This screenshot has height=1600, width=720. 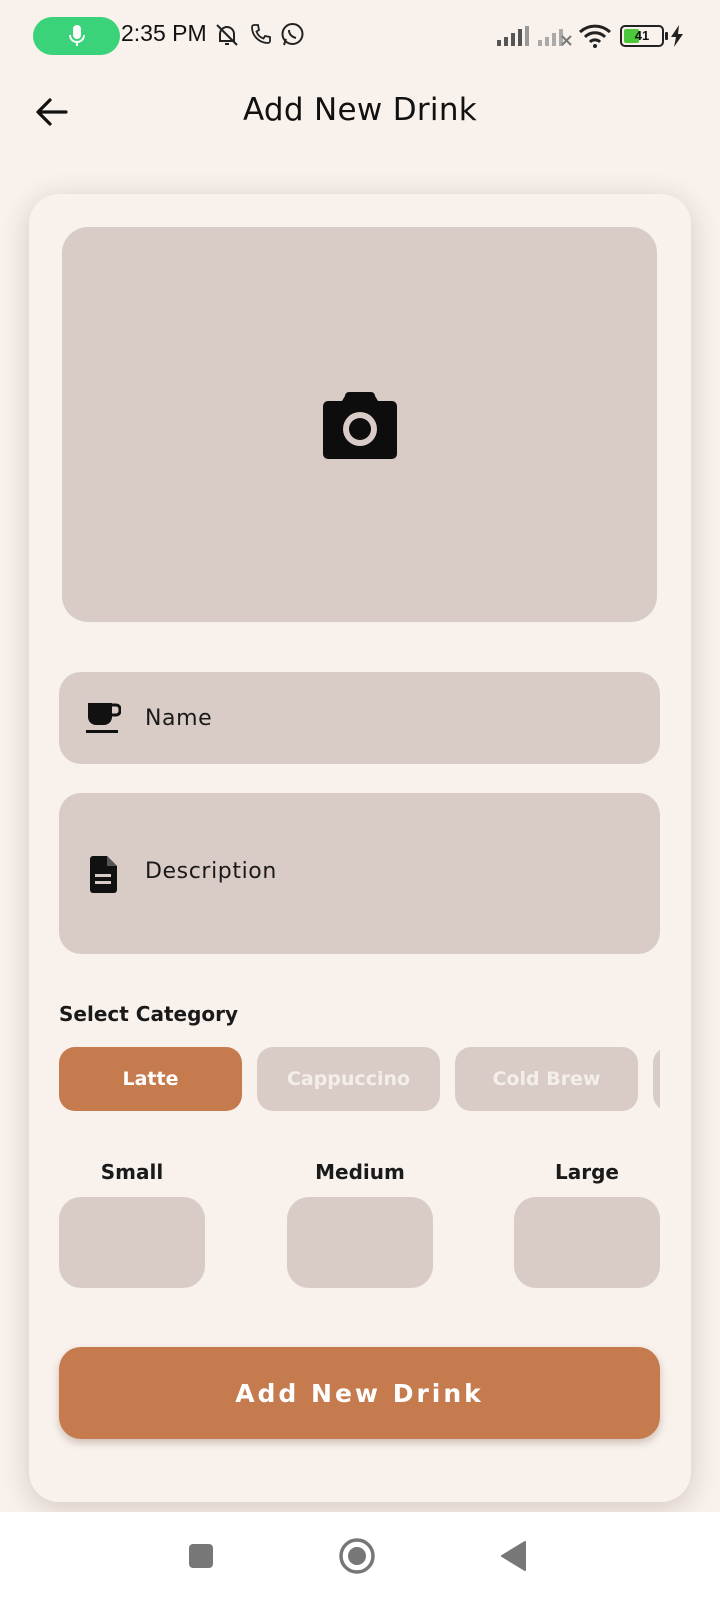 What do you see at coordinates (150, 1079) in the screenshot?
I see `category-chip-latte: Latte` at bounding box center [150, 1079].